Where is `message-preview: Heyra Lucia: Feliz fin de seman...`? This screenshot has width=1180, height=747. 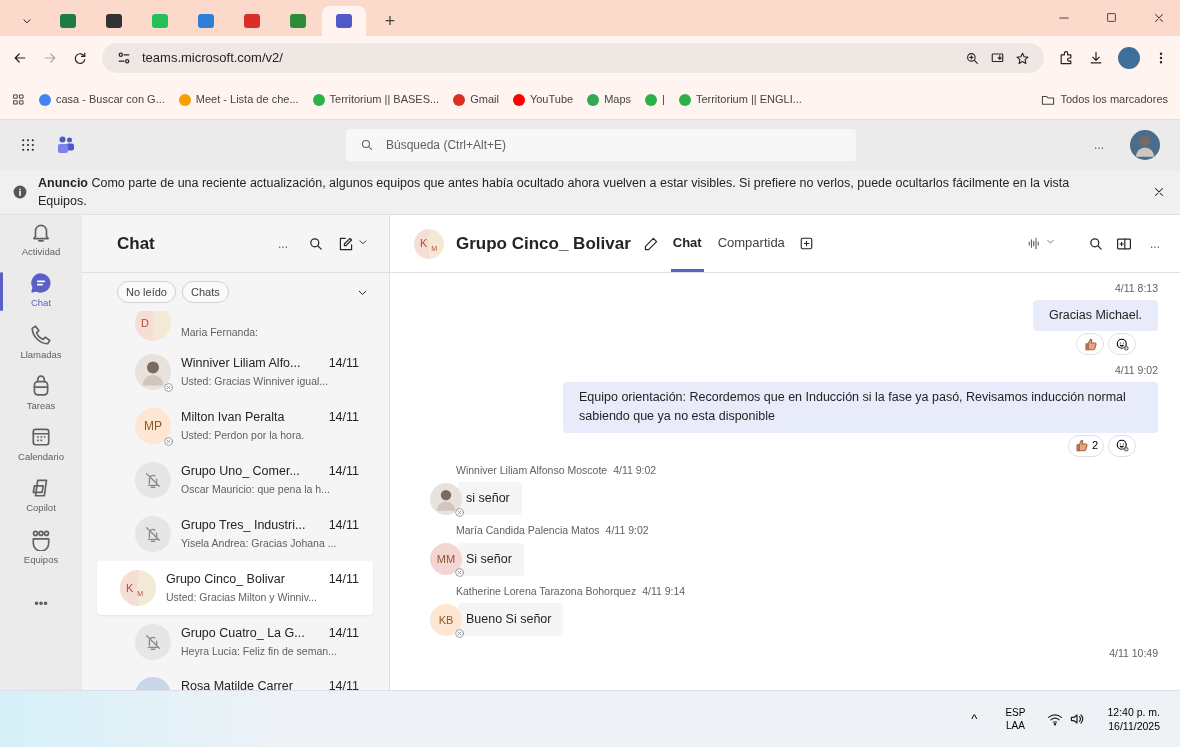 message-preview: Heyra Lucia: Feliz fin de seman... is located at coordinates (259, 651).